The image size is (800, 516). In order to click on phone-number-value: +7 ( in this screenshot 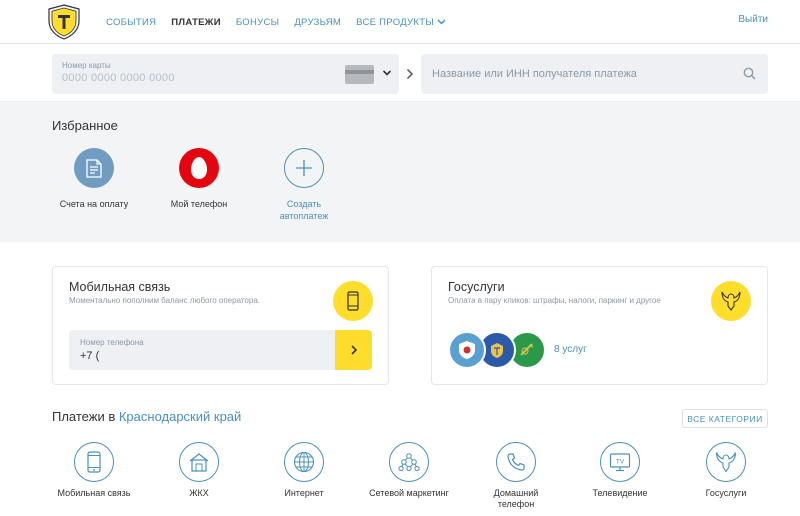, I will do `click(90, 356)`.